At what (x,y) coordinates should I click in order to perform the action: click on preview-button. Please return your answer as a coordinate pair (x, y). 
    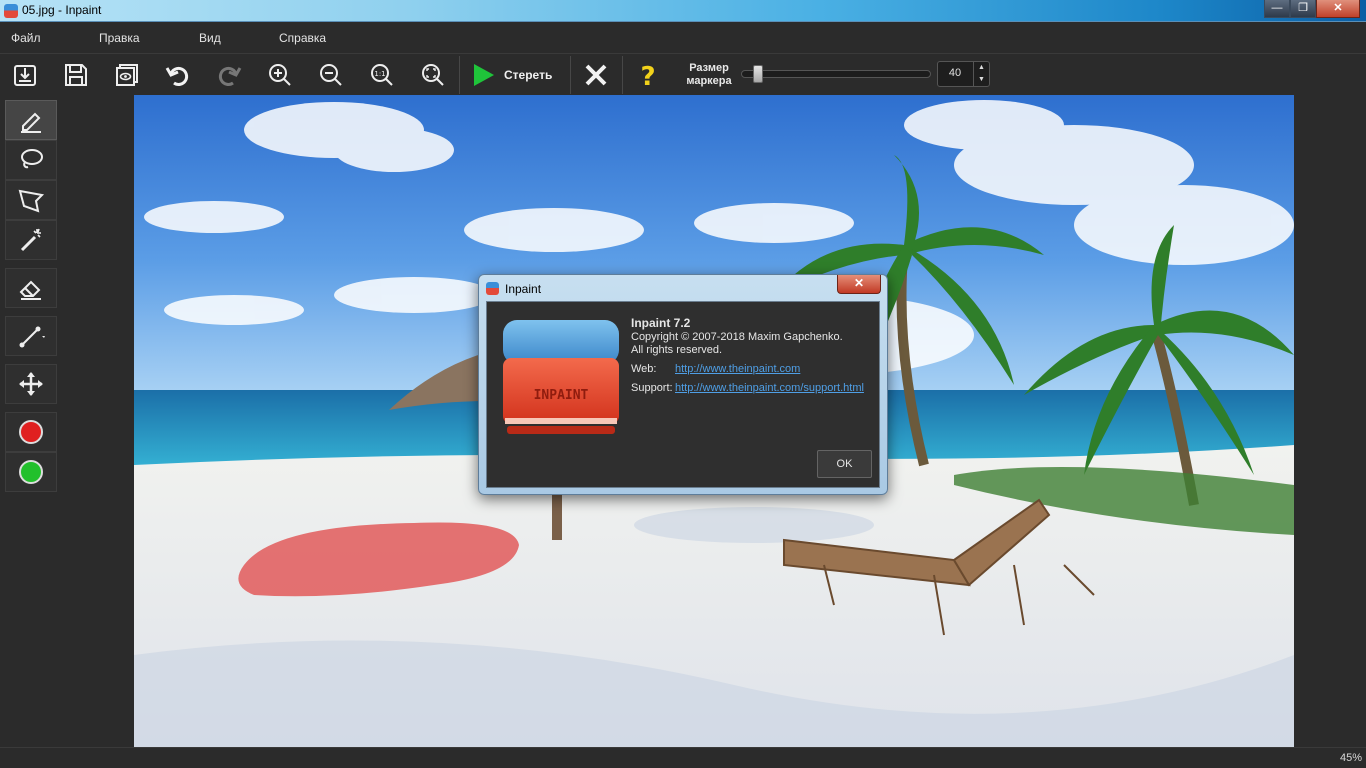
    Looking at the image, I should click on (127, 75).